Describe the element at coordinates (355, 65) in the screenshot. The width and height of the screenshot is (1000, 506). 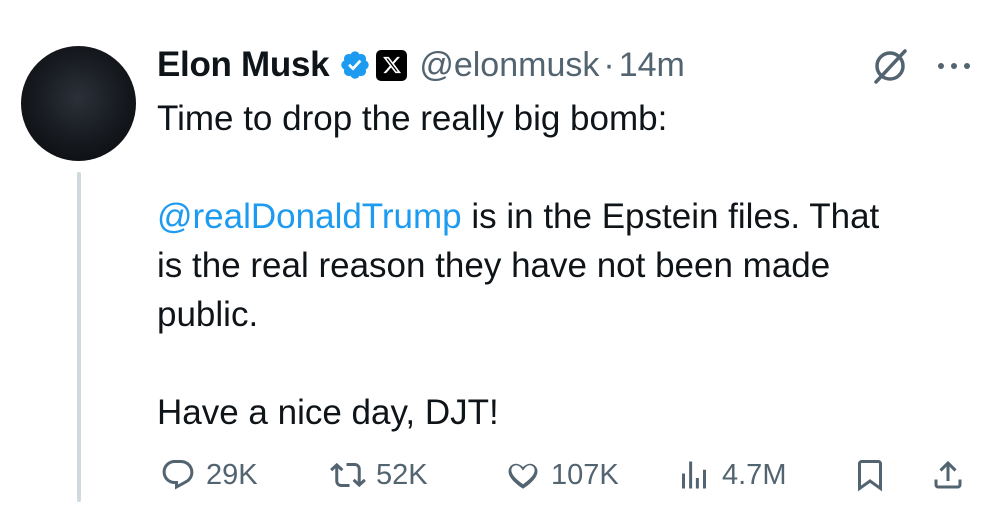
I see `verified-badge-icon` at that location.